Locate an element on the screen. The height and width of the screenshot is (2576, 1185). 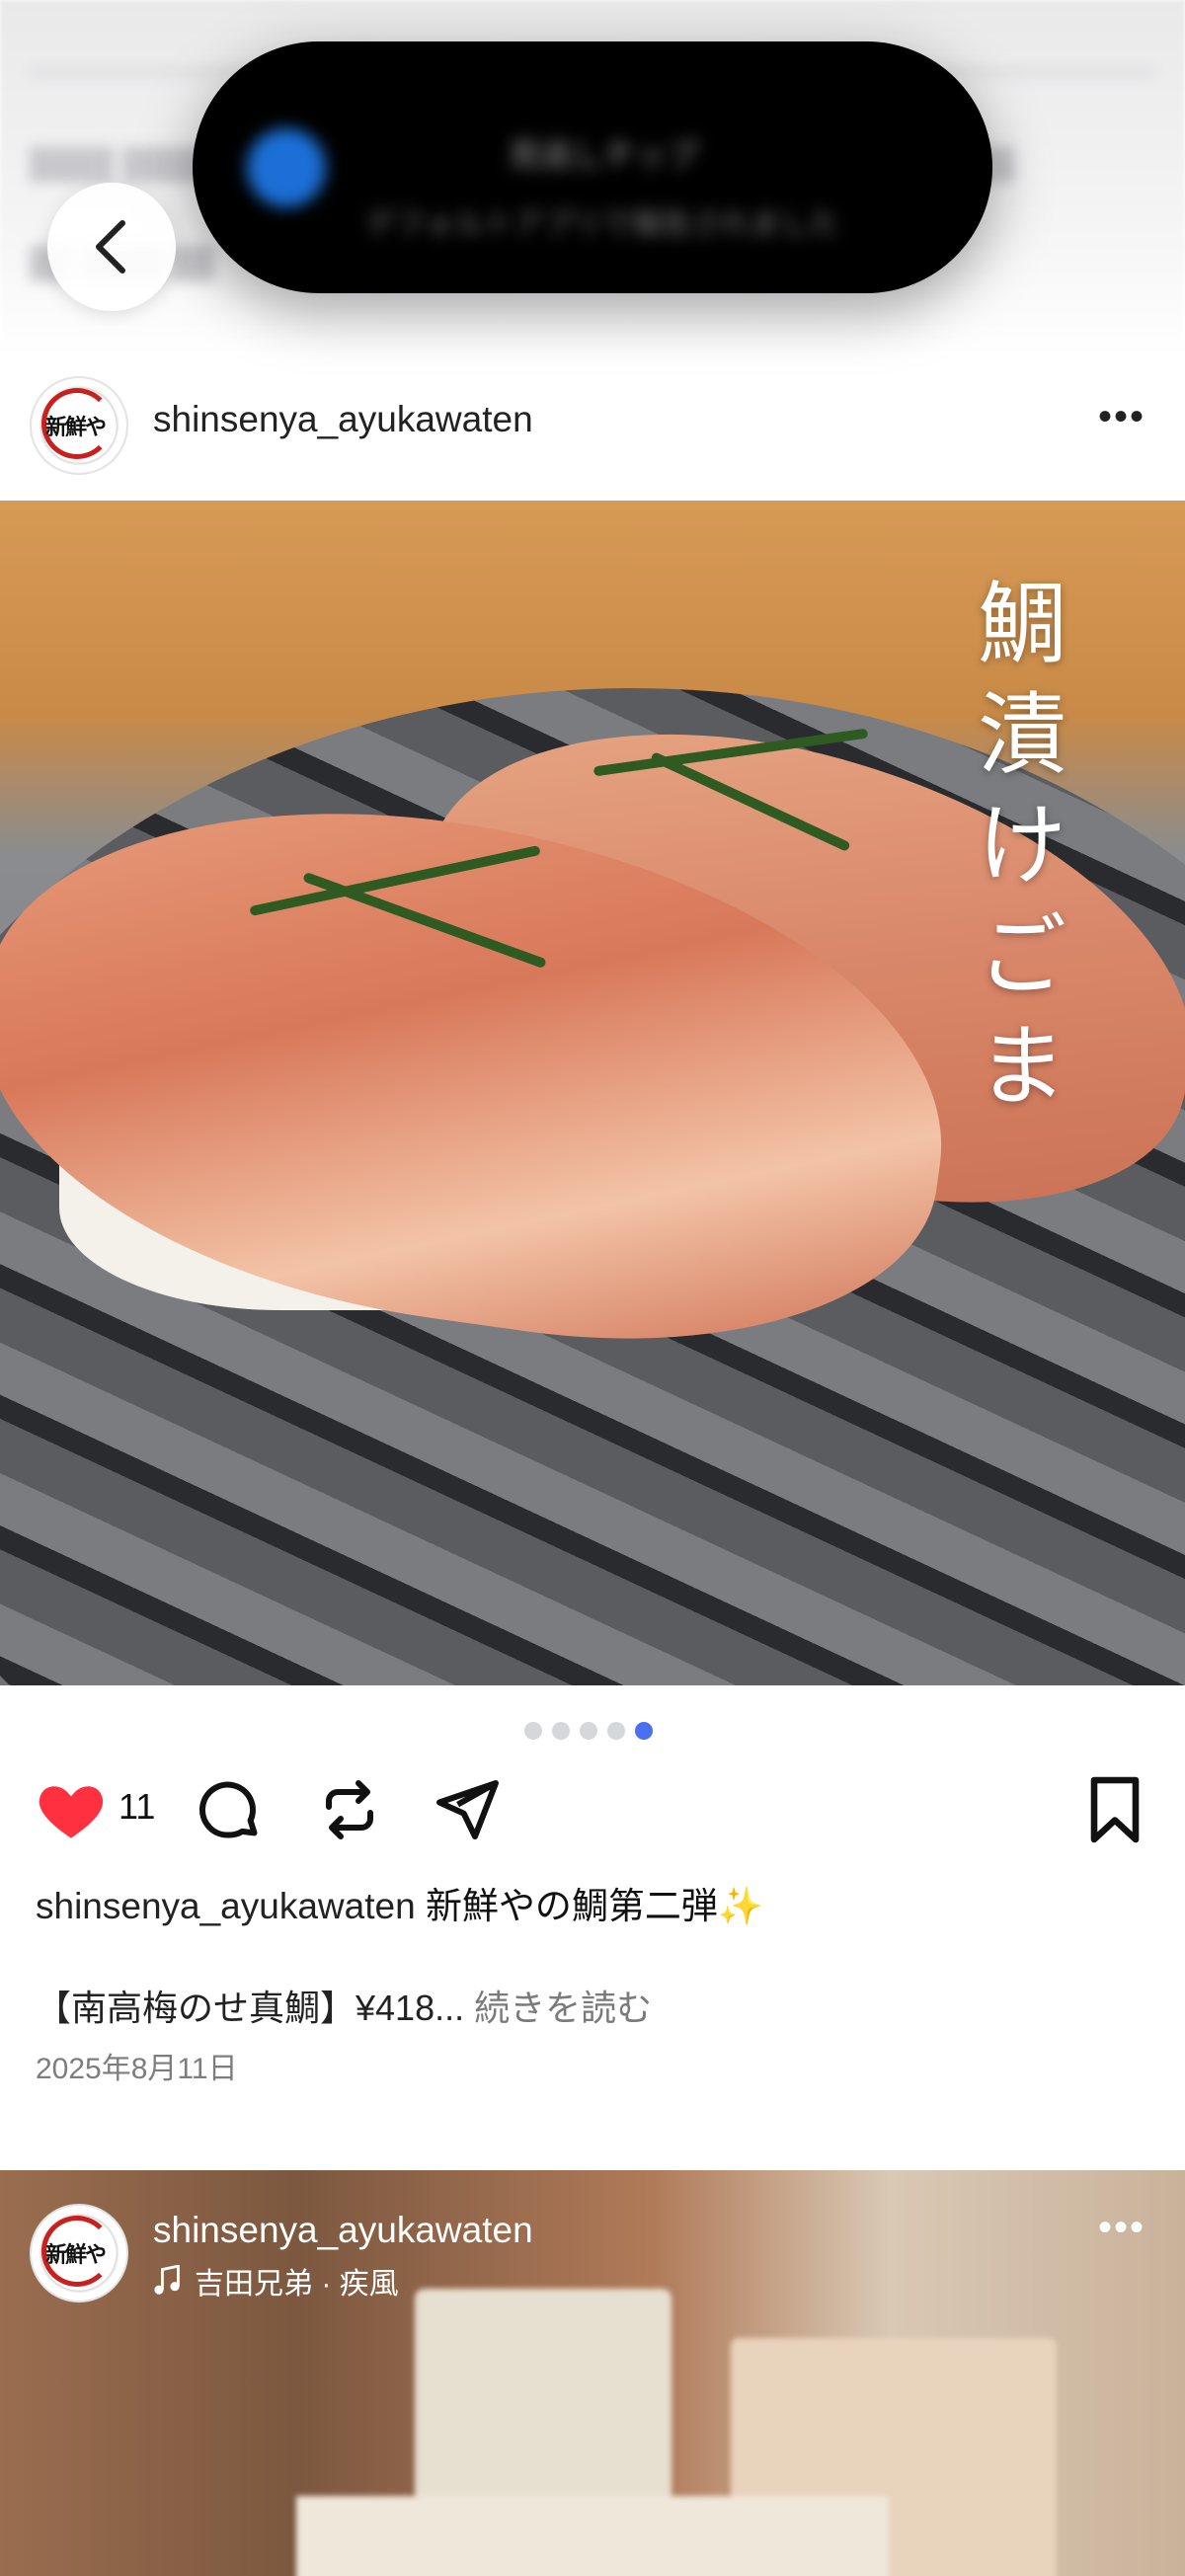
notification-banner: 見逃しチップ デフォルトアプリで報告されました is located at coordinates (592, 167).